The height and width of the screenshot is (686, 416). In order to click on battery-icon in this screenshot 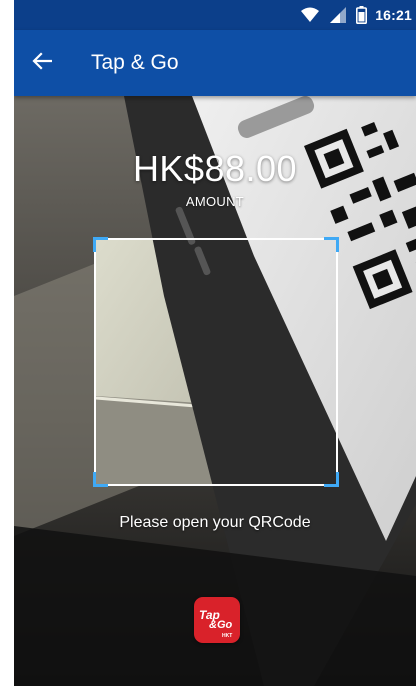, I will do `click(362, 15)`.